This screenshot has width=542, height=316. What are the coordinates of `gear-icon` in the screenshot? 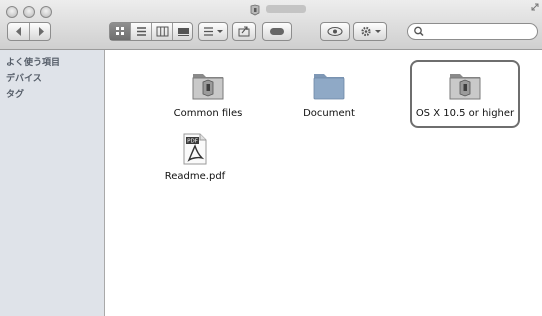 It's located at (371, 31).